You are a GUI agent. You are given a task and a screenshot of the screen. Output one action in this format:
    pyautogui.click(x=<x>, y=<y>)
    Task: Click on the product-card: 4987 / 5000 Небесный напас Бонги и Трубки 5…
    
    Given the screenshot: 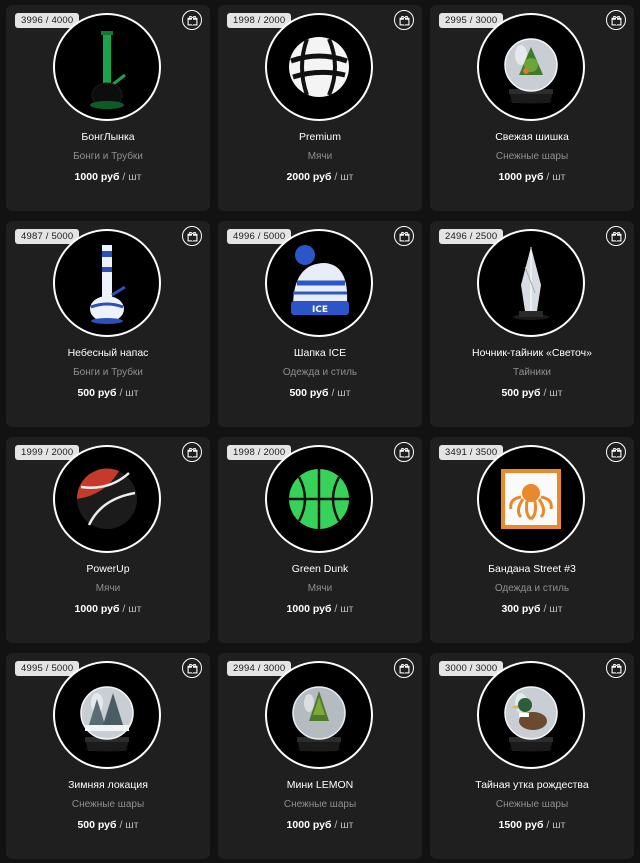 What is the action you would take?
    pyautogui.click(x=108, y=324)
    